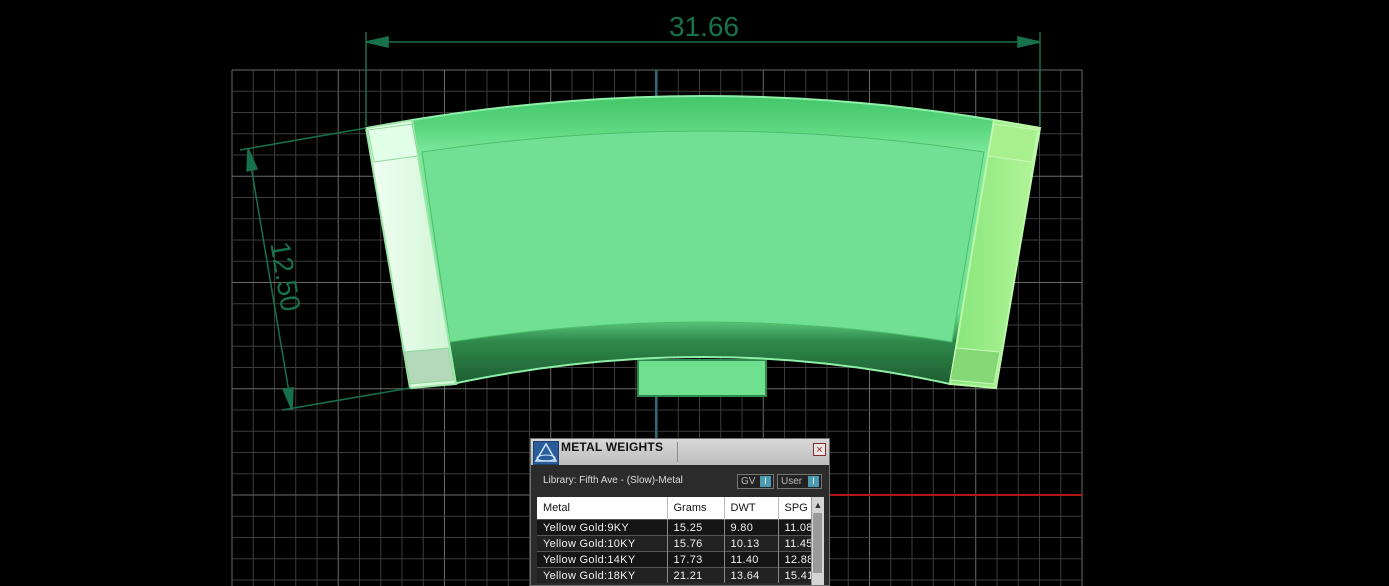 The height and width of the screenshot is (586, 1389). Describe the element at coordinates (704, 26) in the screenshot. I see `width-dimension-label: 31.66` at that location.